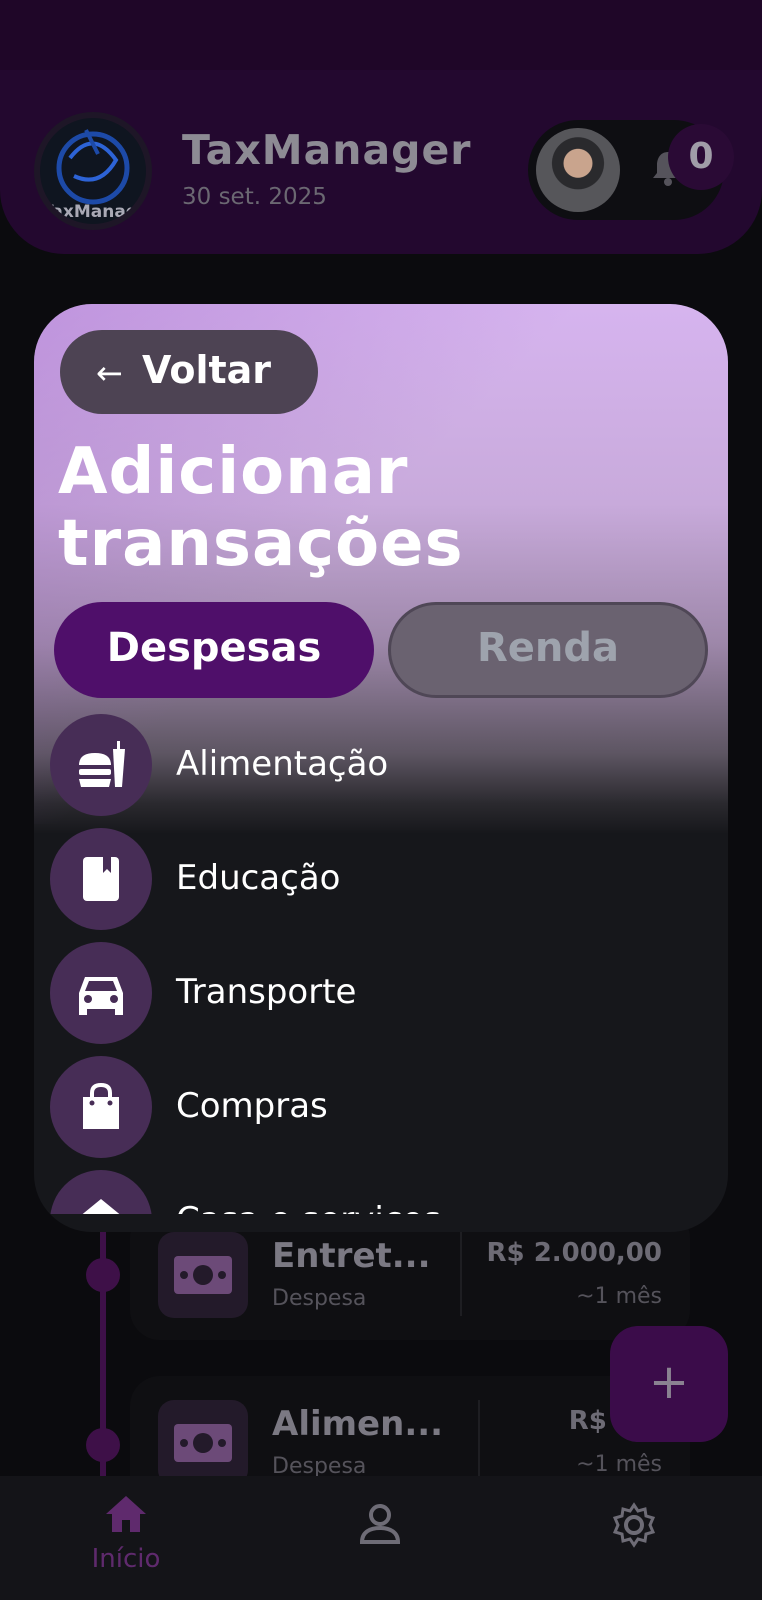 This screenshot has width=762, height=1600. What do you see at coordinates (214, 650) in the screenshot?
I see `tab-despesas: Despesas` at bounding box center [214, 650].